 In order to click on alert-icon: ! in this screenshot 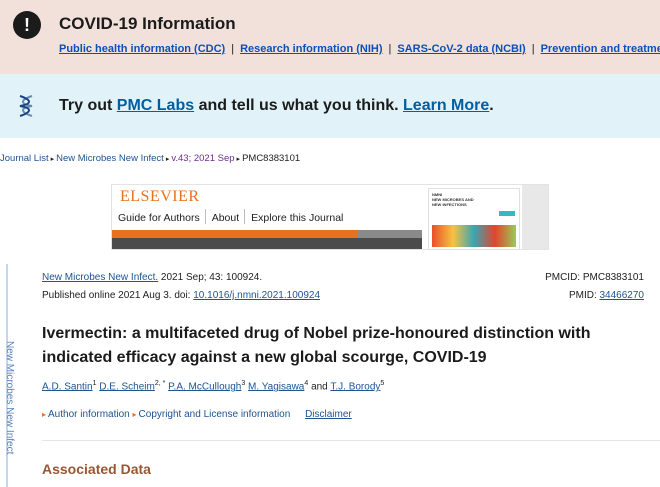, I will do `click(27, 25)`.